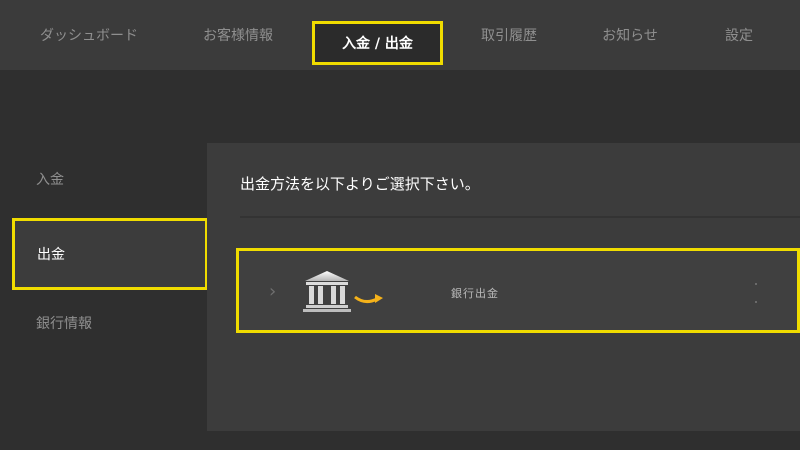 This screenshot has width=800, height=450. Describe the element at coordinates (518, 290) in the screenshot. I see `bank-withdrawal-option: › 銀行出金` at that location.